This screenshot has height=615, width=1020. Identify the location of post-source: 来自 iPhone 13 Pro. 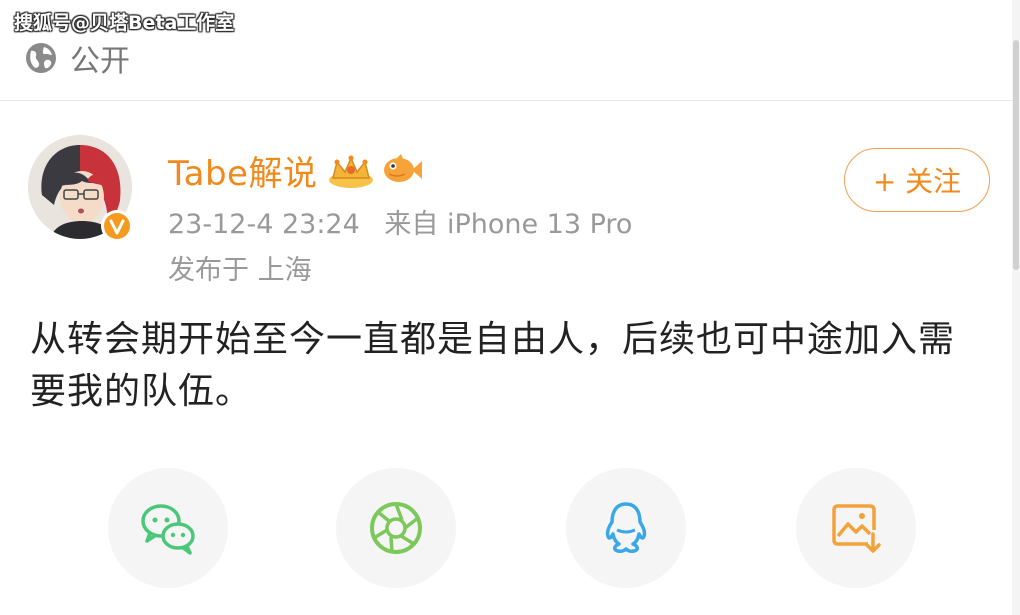
(508, 224).